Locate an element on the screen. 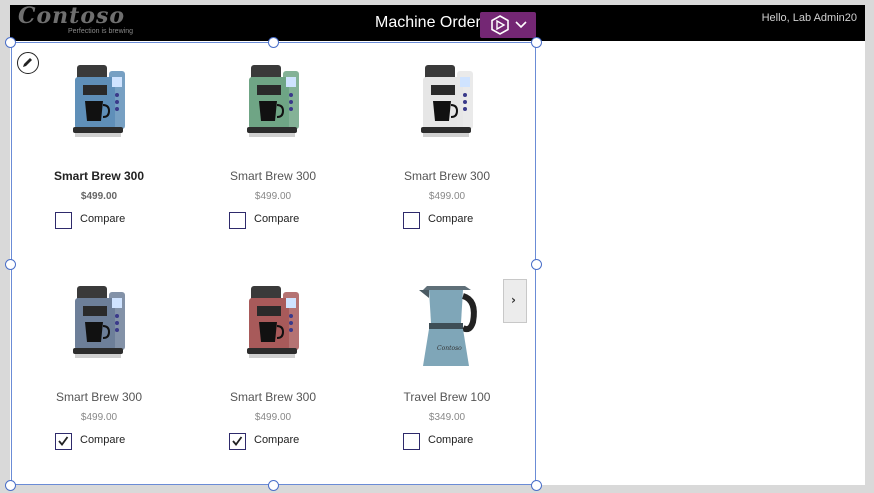 This screenshot has height=493, width=874. resize-handle-middle-right is located at coordinates (536, 264).